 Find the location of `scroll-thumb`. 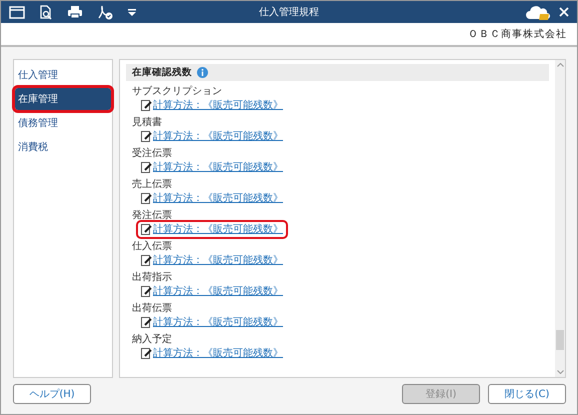

scroll-thumb is located at coordinates (560, 340).